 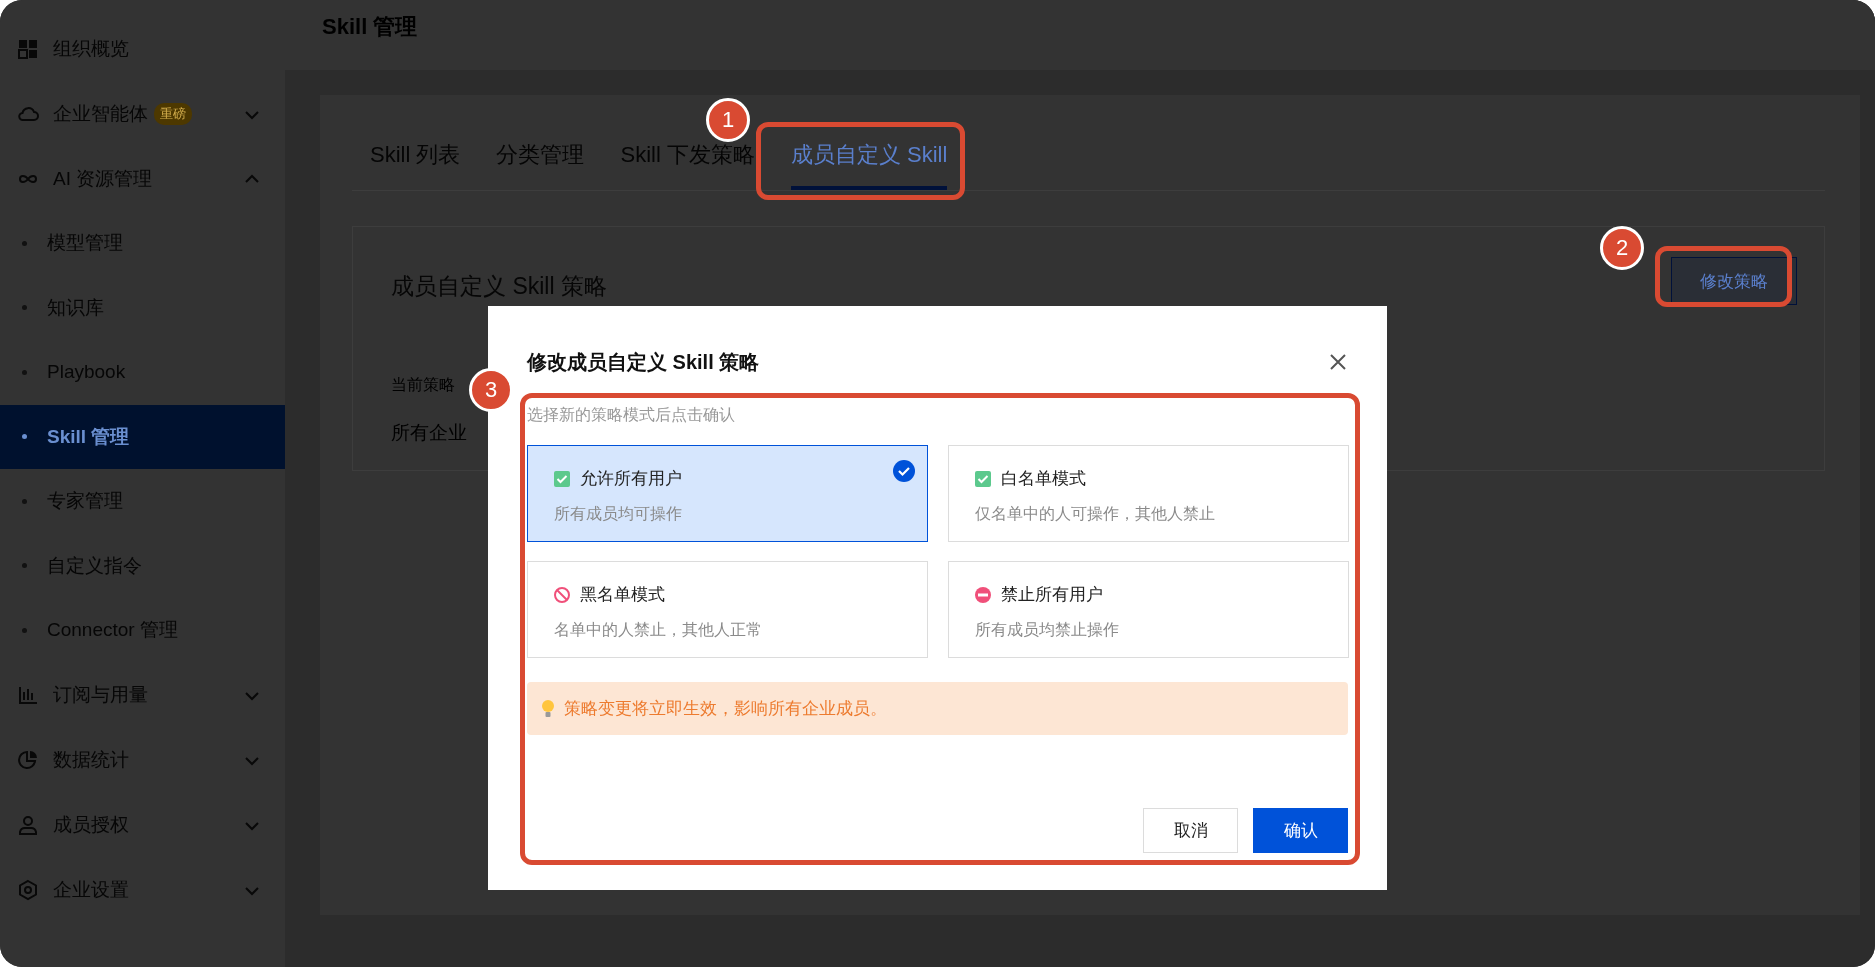 I want to click on option-description: 所有成员均禁止操作, so click(x=1047, y=630).